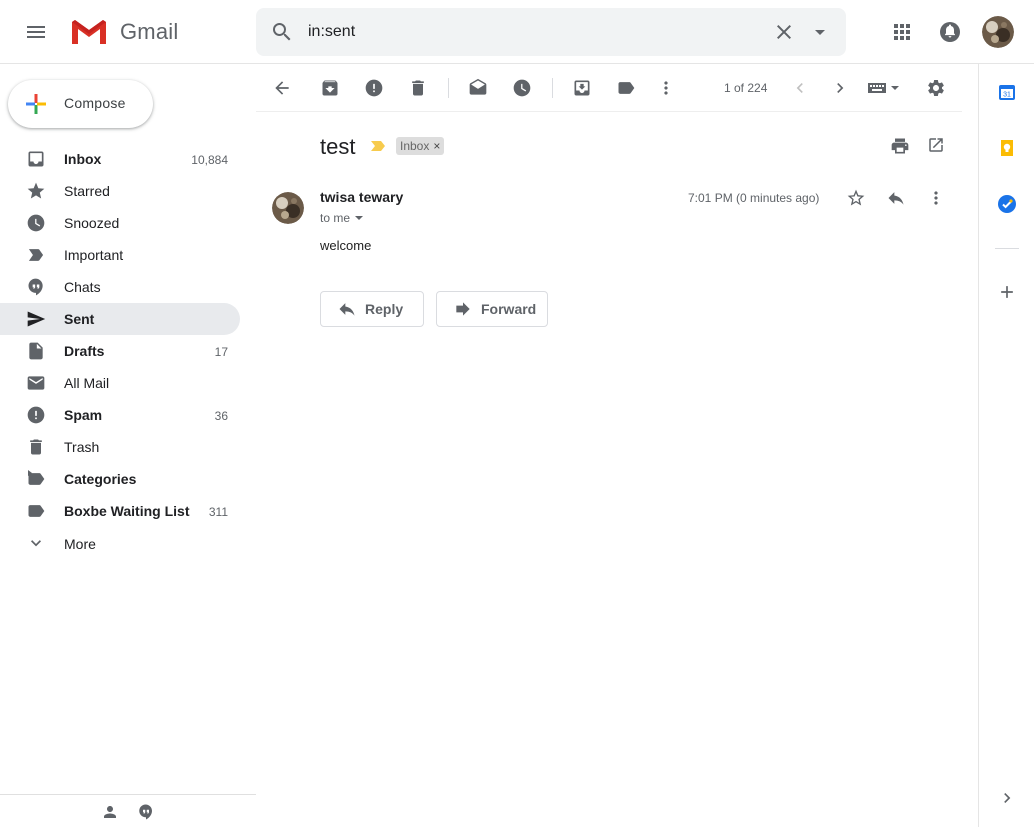 The height and width of the screenshot is (827, 1034). Describe the element at coordinates (374, 88) in the screenshot. I see `report-spam-icon` at that location.